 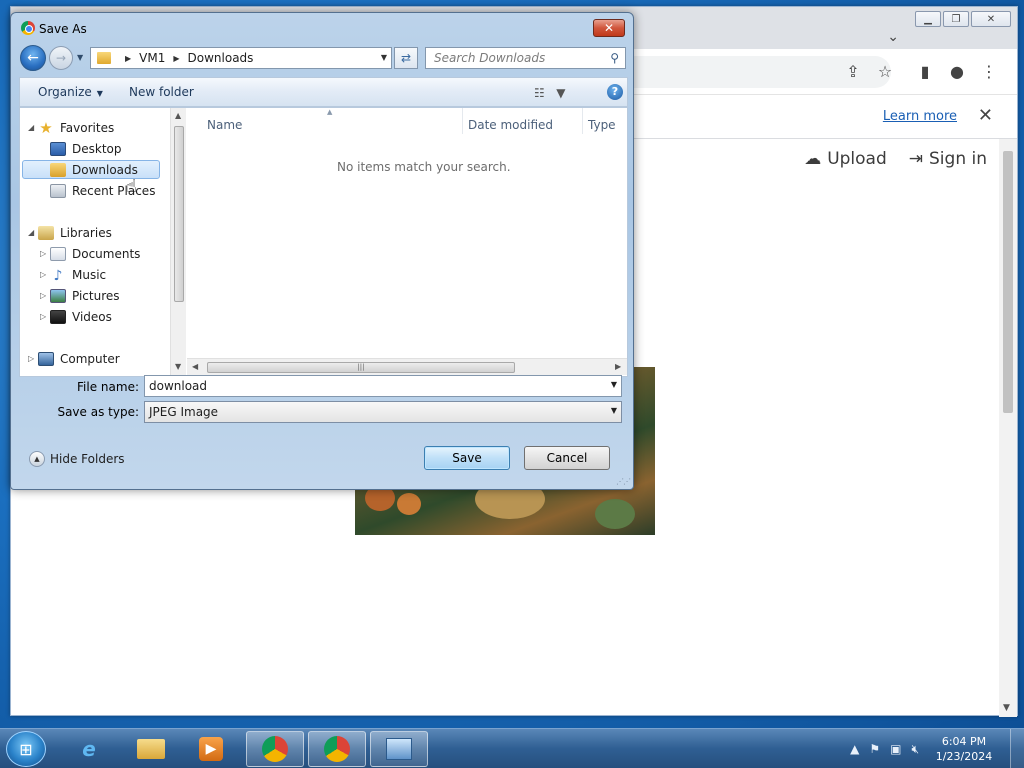 What do you see at coordinates (958, 159) in the screenshot?
I see `sign-in-label: Sign in` at bounding box center [958, 159].